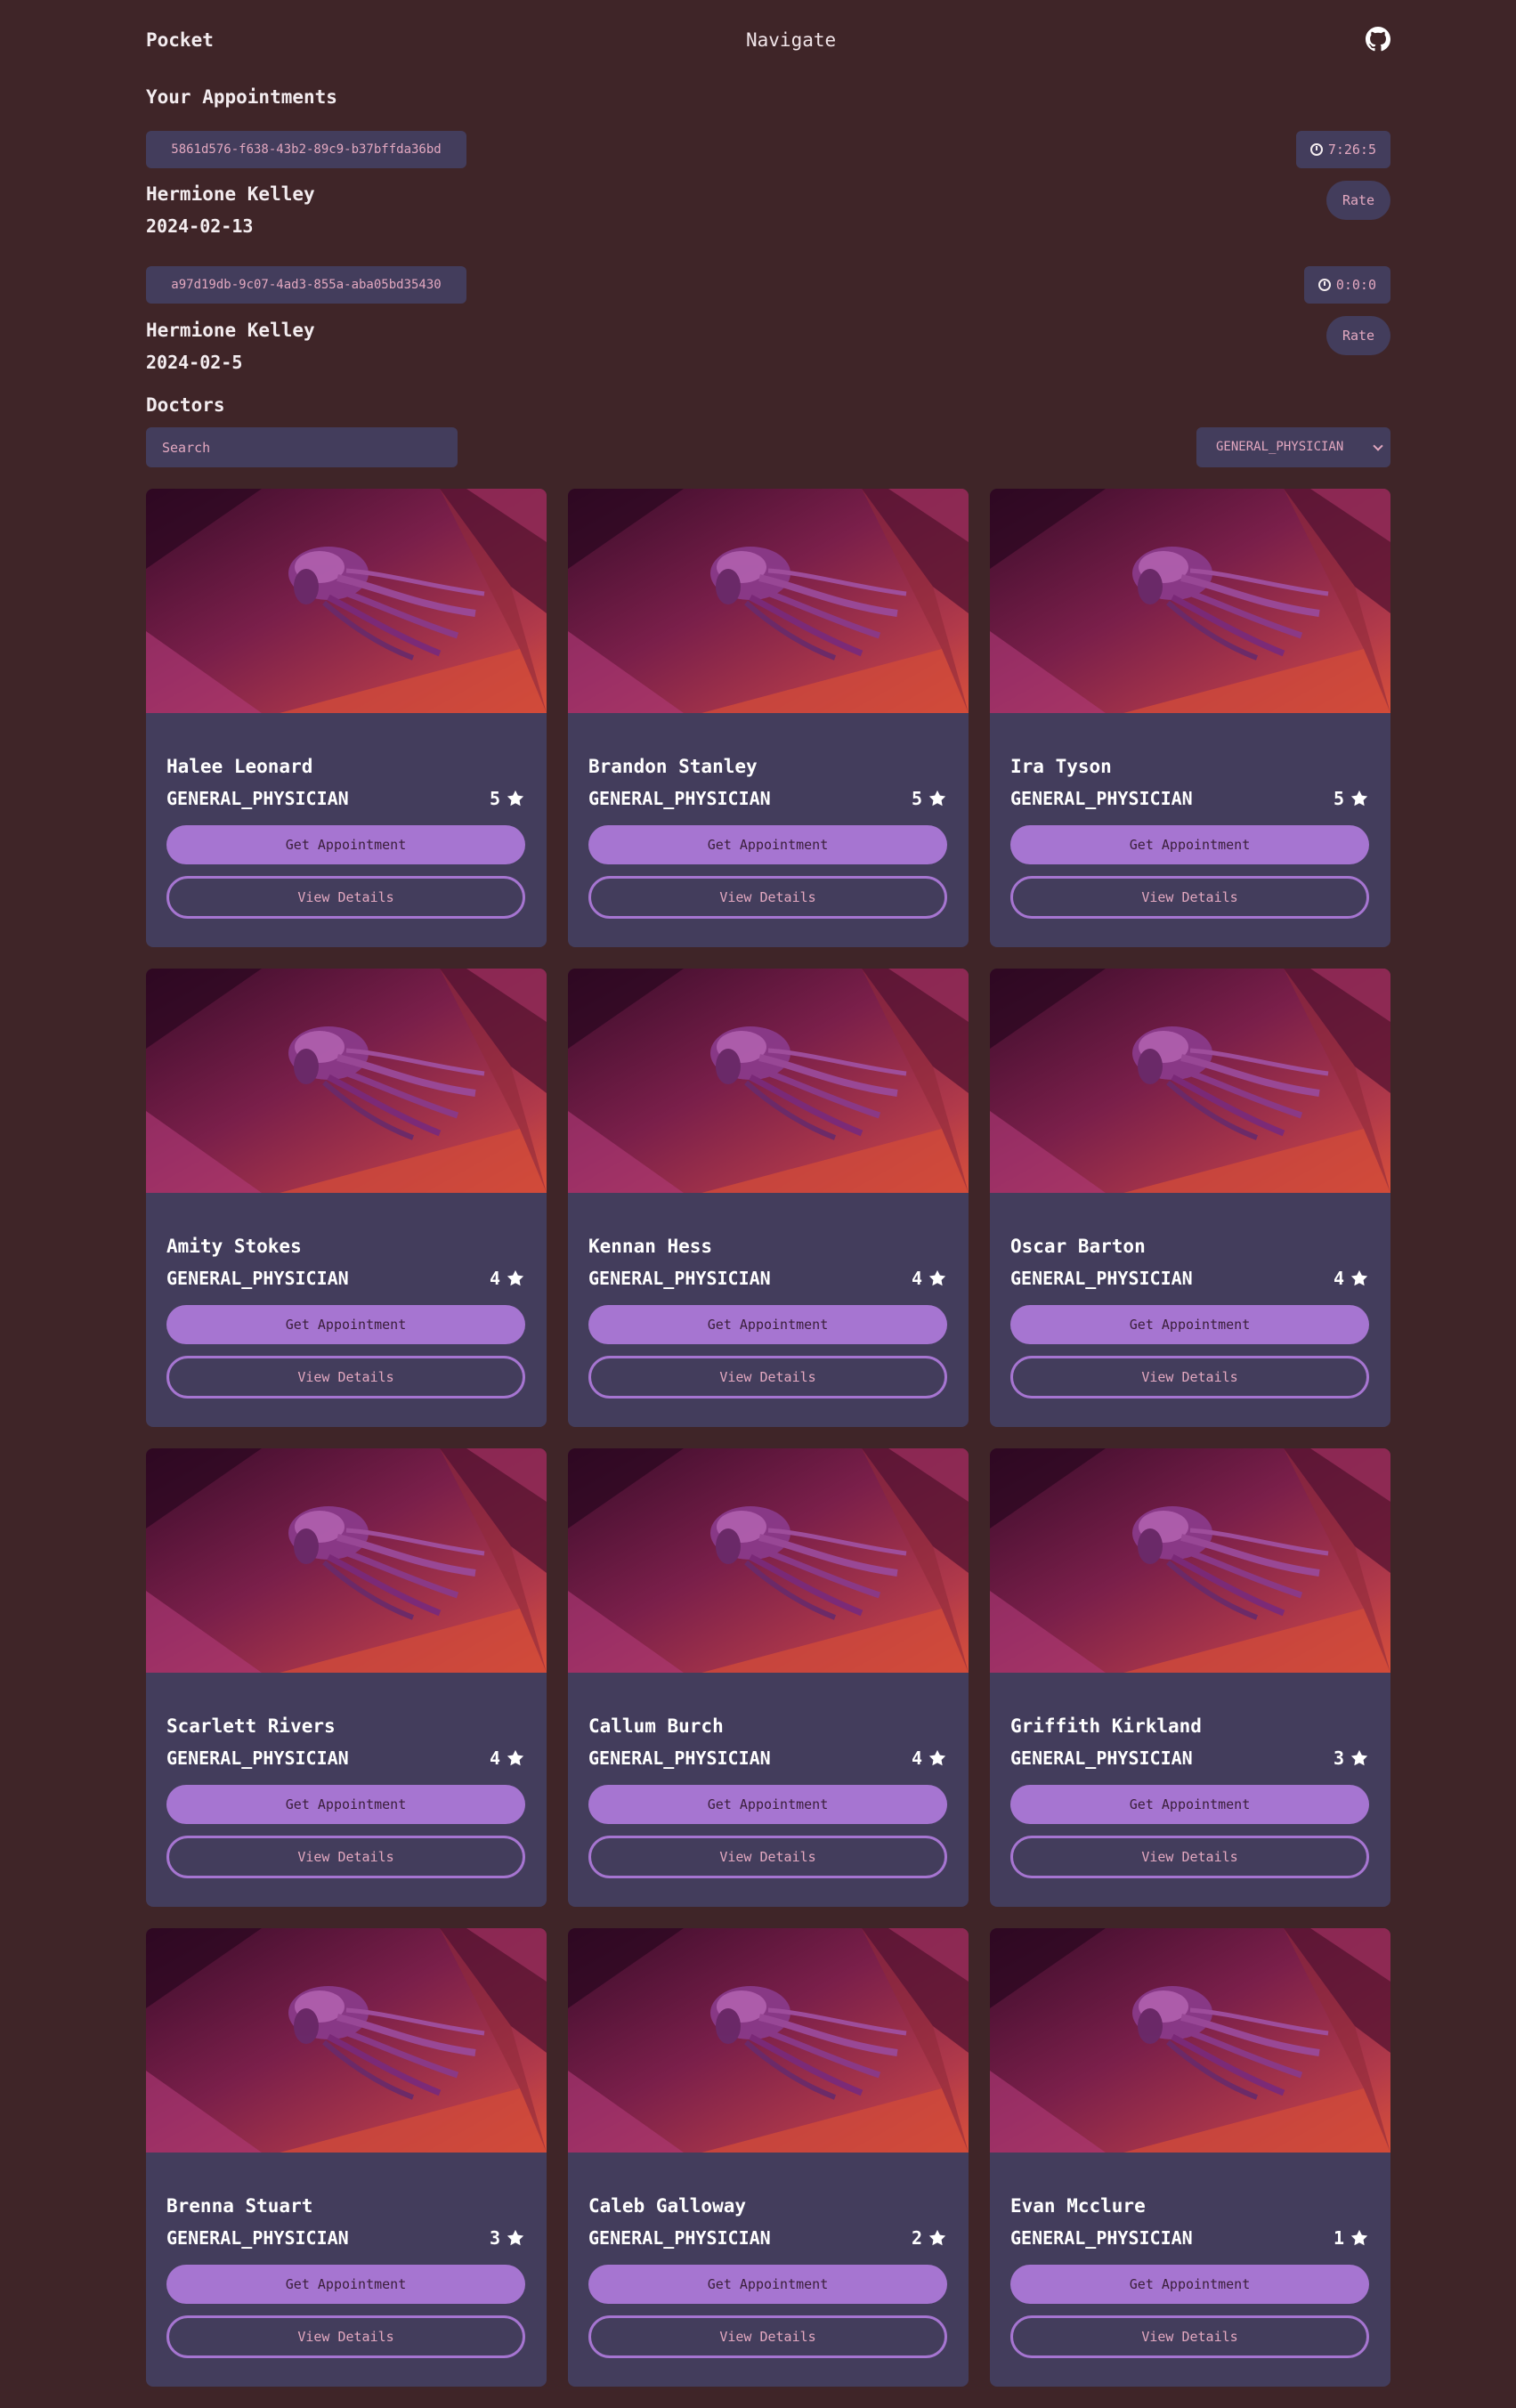  Describe the element at coordinates (1351, 150) in the screenshot. I see `appointment-timer-value: 7:26:5` at that location.